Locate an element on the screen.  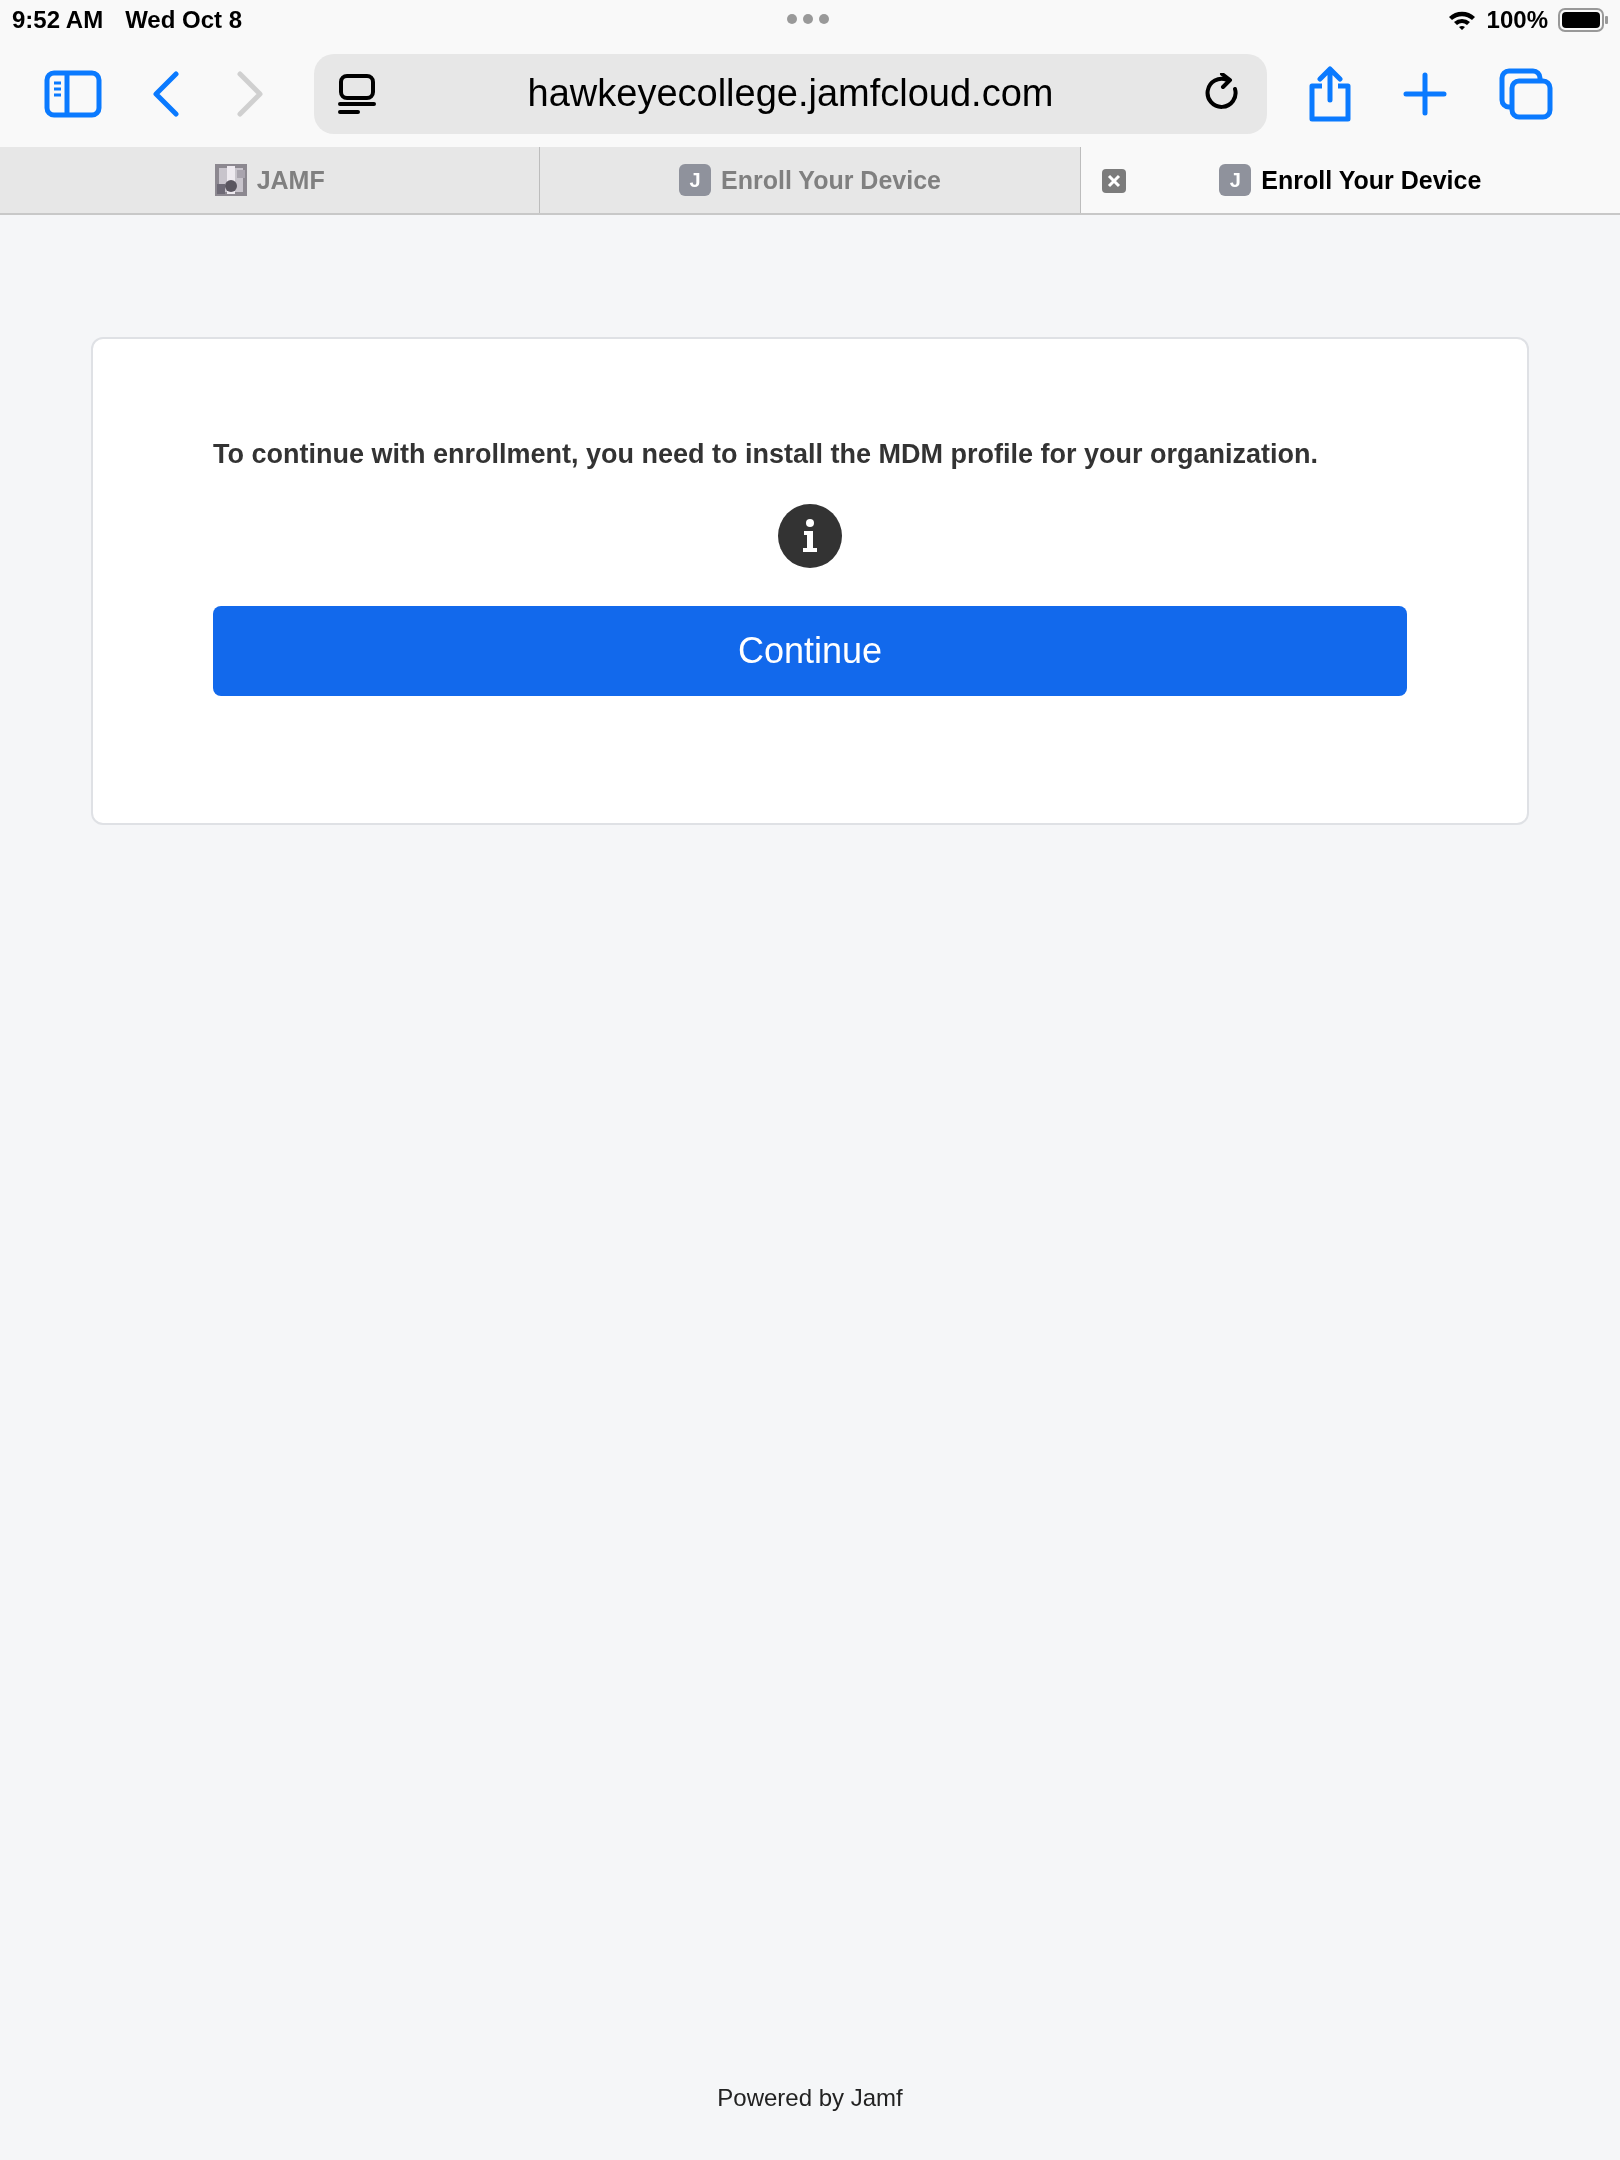
browser-tab: JAMF is located at coordinates (270, 180).